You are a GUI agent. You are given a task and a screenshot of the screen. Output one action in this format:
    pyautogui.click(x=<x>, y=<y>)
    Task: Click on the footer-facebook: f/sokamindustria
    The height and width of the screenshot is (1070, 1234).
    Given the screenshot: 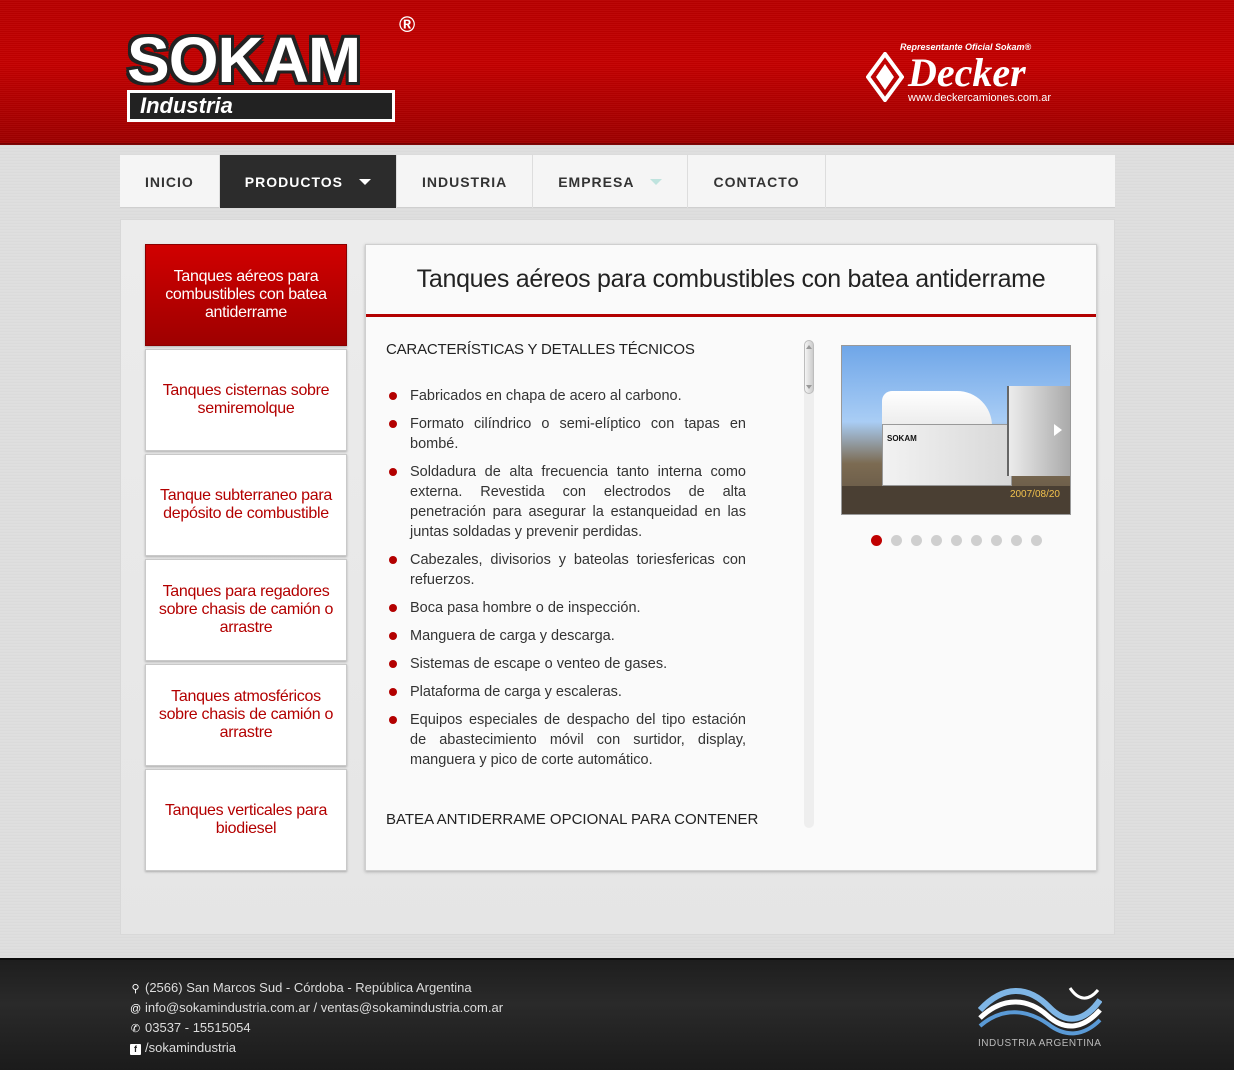 What is the action you would take?
    pyautogui.click(x=328, y=1047)
    